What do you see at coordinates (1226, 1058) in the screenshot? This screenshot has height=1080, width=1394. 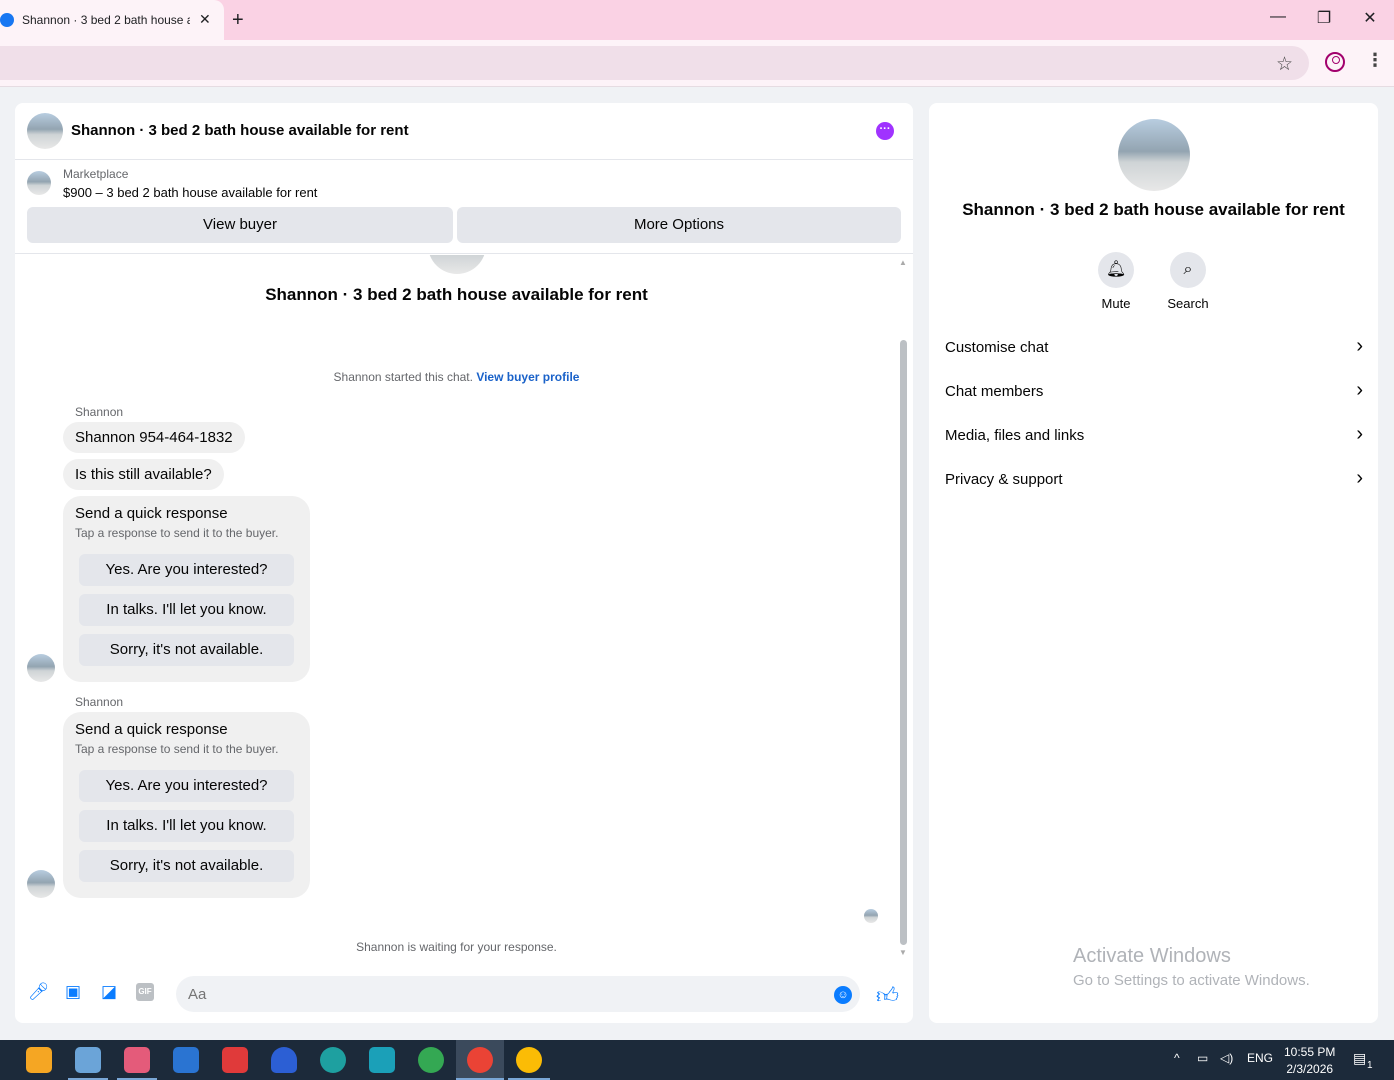 I see `volume-icon: ◁)` at bounding box center [1226, 1058].